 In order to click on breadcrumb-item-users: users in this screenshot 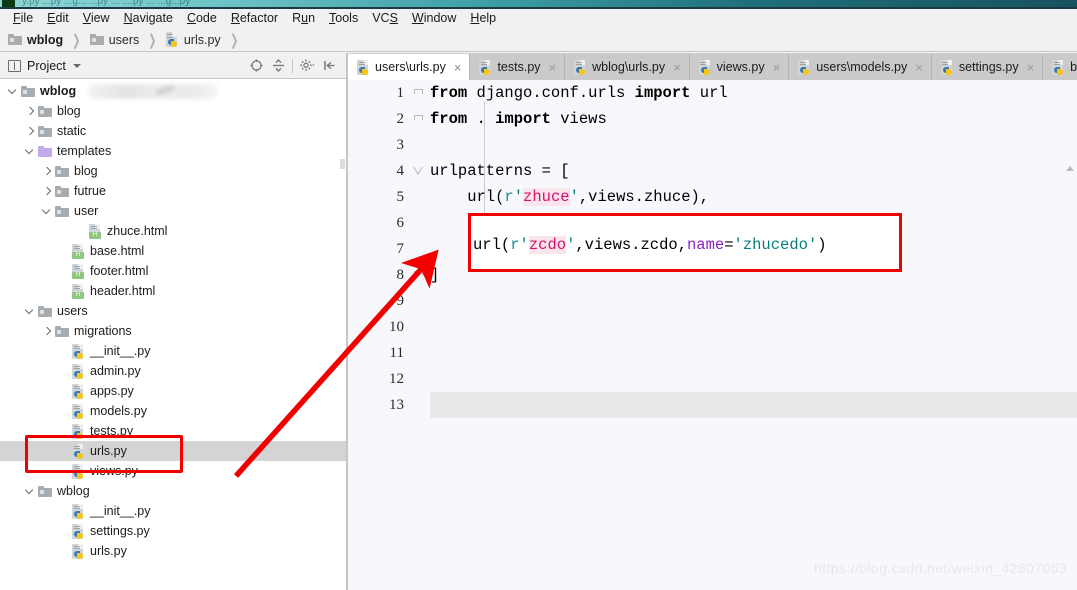, I will do `click(114, 40)`.